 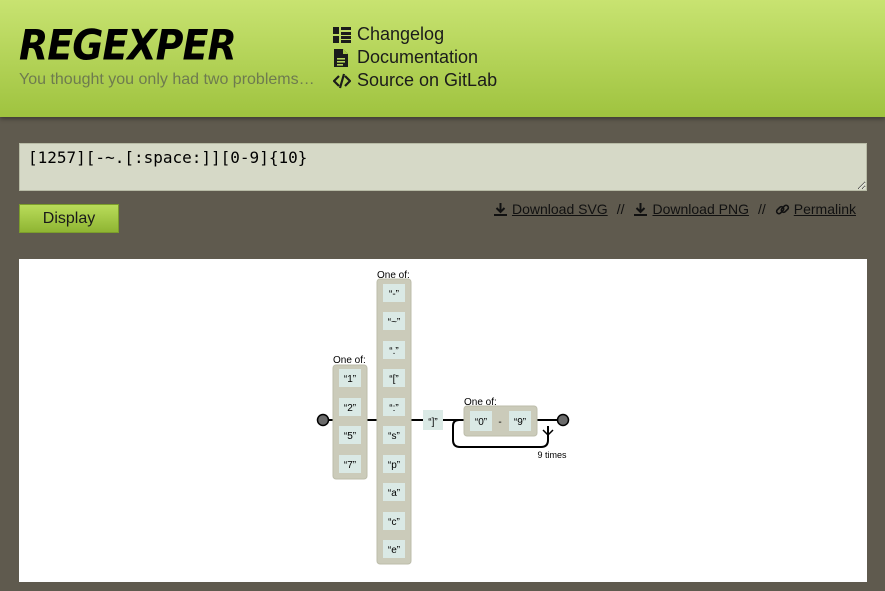 I want to click on header-nav: Changelog Documentation Source on GitLab, so click(x=415, y=57).